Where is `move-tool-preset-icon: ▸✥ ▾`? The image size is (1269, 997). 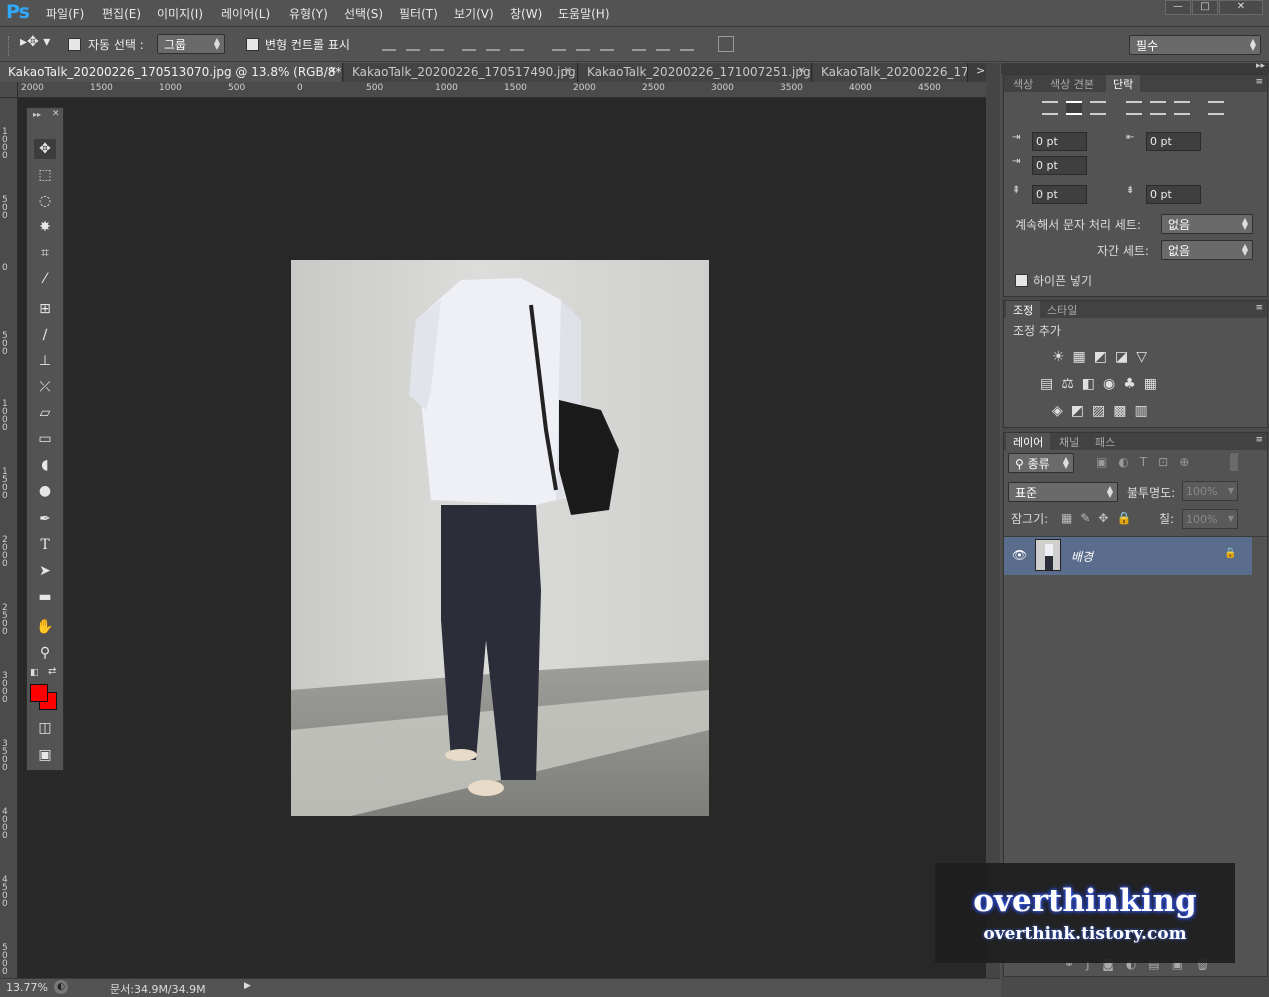
move-tool-preset-icon: ▸✥ ▾ is located at coordinates (35, 42).